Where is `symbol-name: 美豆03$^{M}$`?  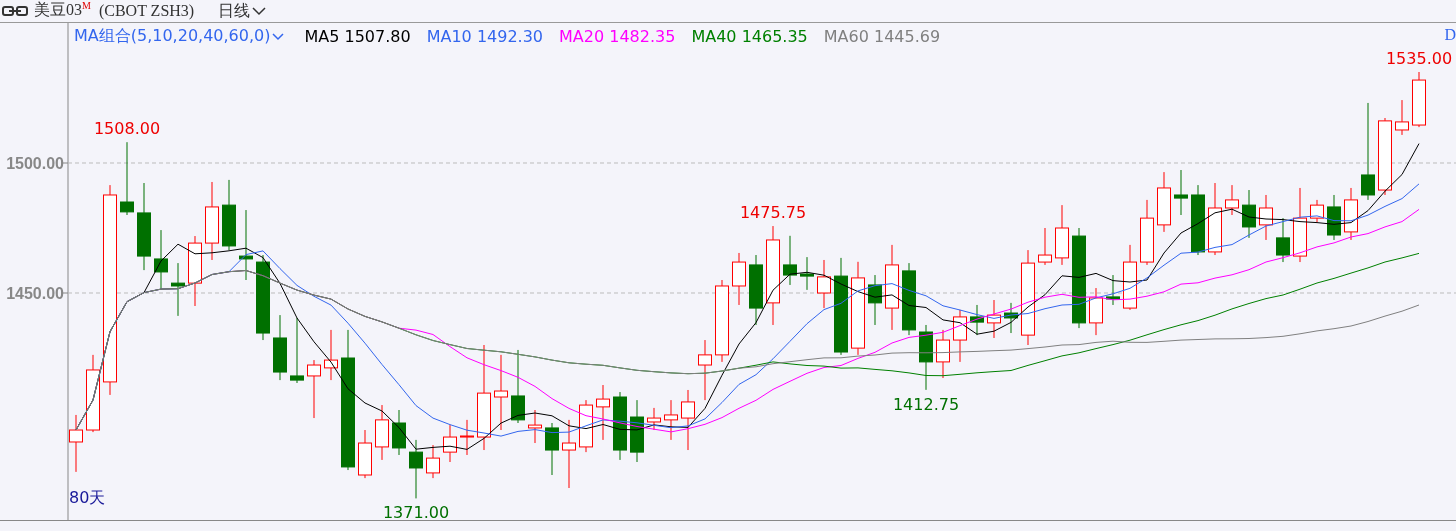 symbol-name: 美豆03$^{M}$ is located at coordinates (62, 10).